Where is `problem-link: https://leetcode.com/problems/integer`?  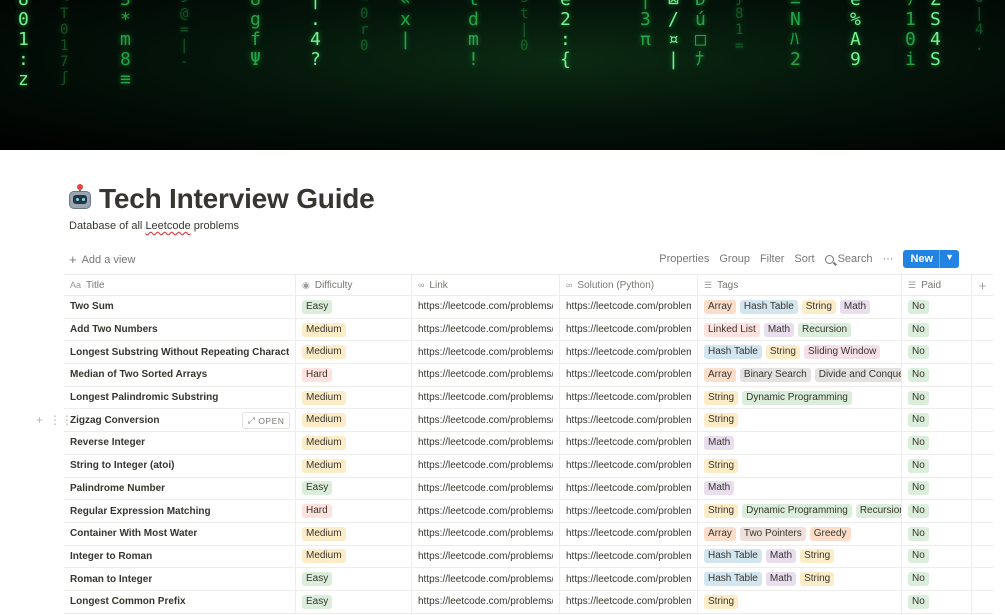 problem-link: https://leetcode.com/problems/integer is located at coordinates (485, 556).